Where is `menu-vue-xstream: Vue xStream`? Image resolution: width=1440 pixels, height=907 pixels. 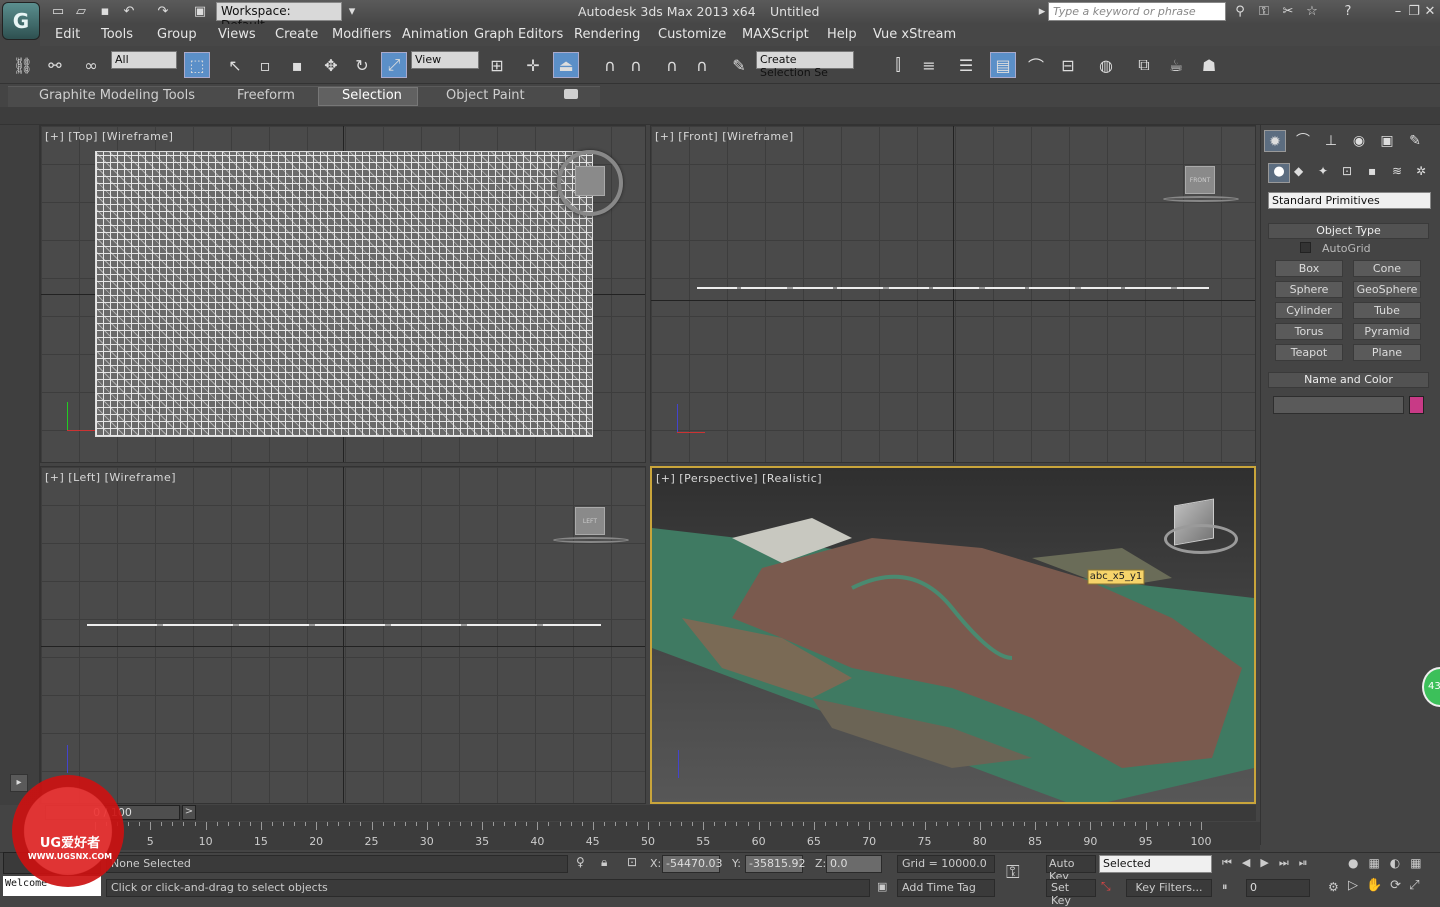
menu-vue-xstream: Vue xStream is located at coordinates (914, 34).